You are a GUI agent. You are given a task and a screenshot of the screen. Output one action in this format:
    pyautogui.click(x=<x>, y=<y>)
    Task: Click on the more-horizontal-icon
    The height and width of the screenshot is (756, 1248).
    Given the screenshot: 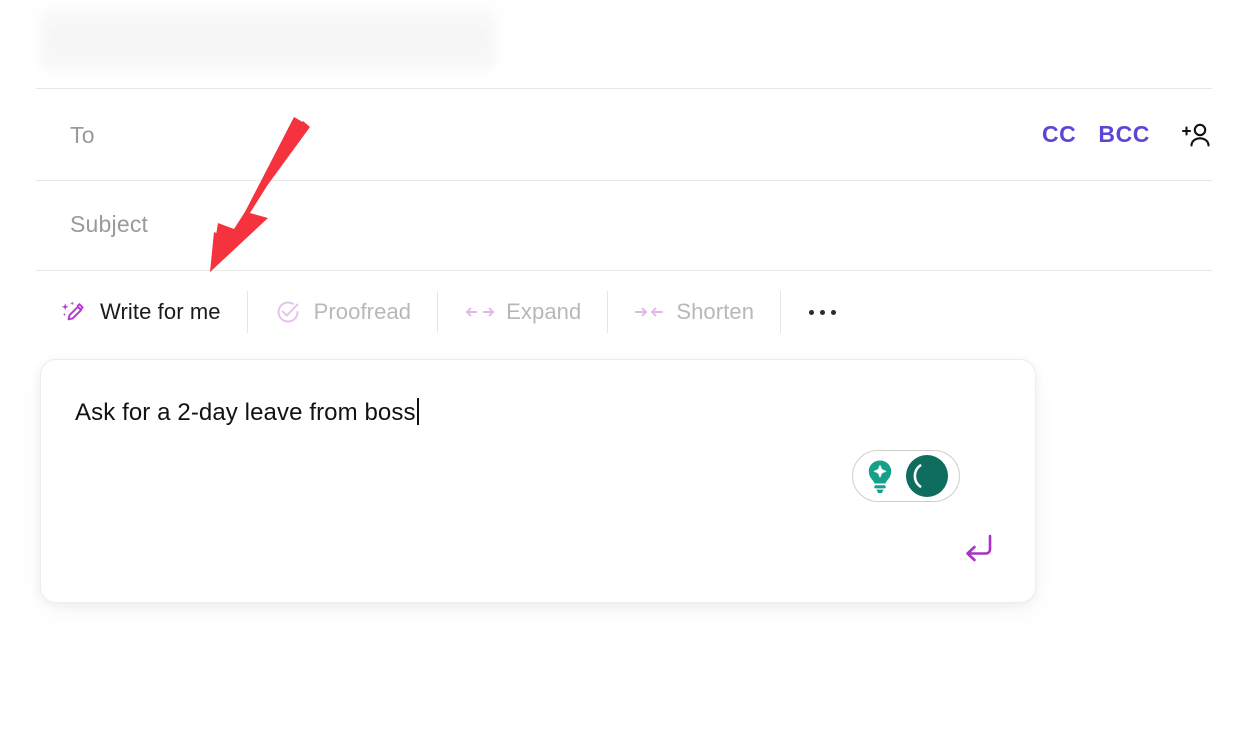 What is the action you would take?
    pyautogui.click(x=823, y=312)
    